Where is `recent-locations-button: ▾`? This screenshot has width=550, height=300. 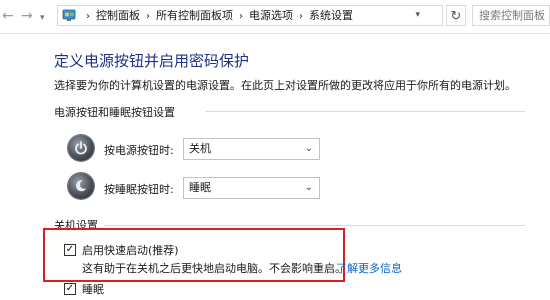 recent-locations-button: ▾ is located at coordinates (42, 18).